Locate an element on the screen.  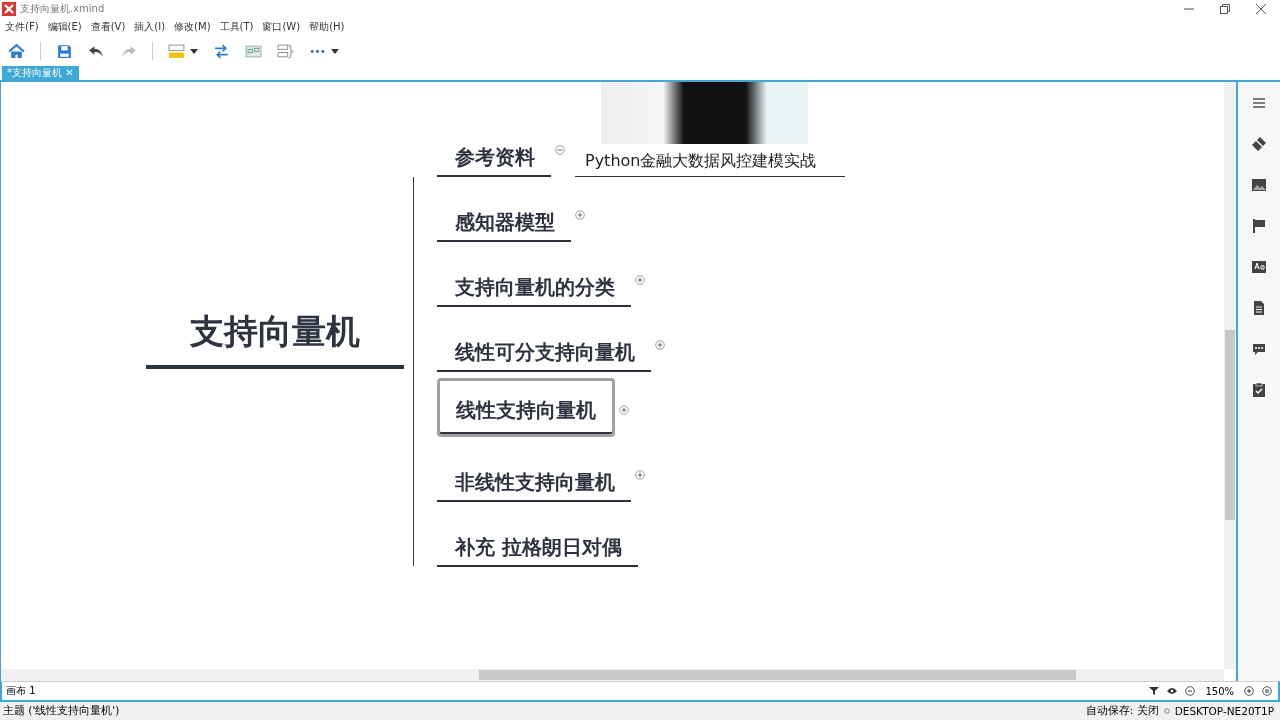
filter-icon is located at coordinates (1154, 691).